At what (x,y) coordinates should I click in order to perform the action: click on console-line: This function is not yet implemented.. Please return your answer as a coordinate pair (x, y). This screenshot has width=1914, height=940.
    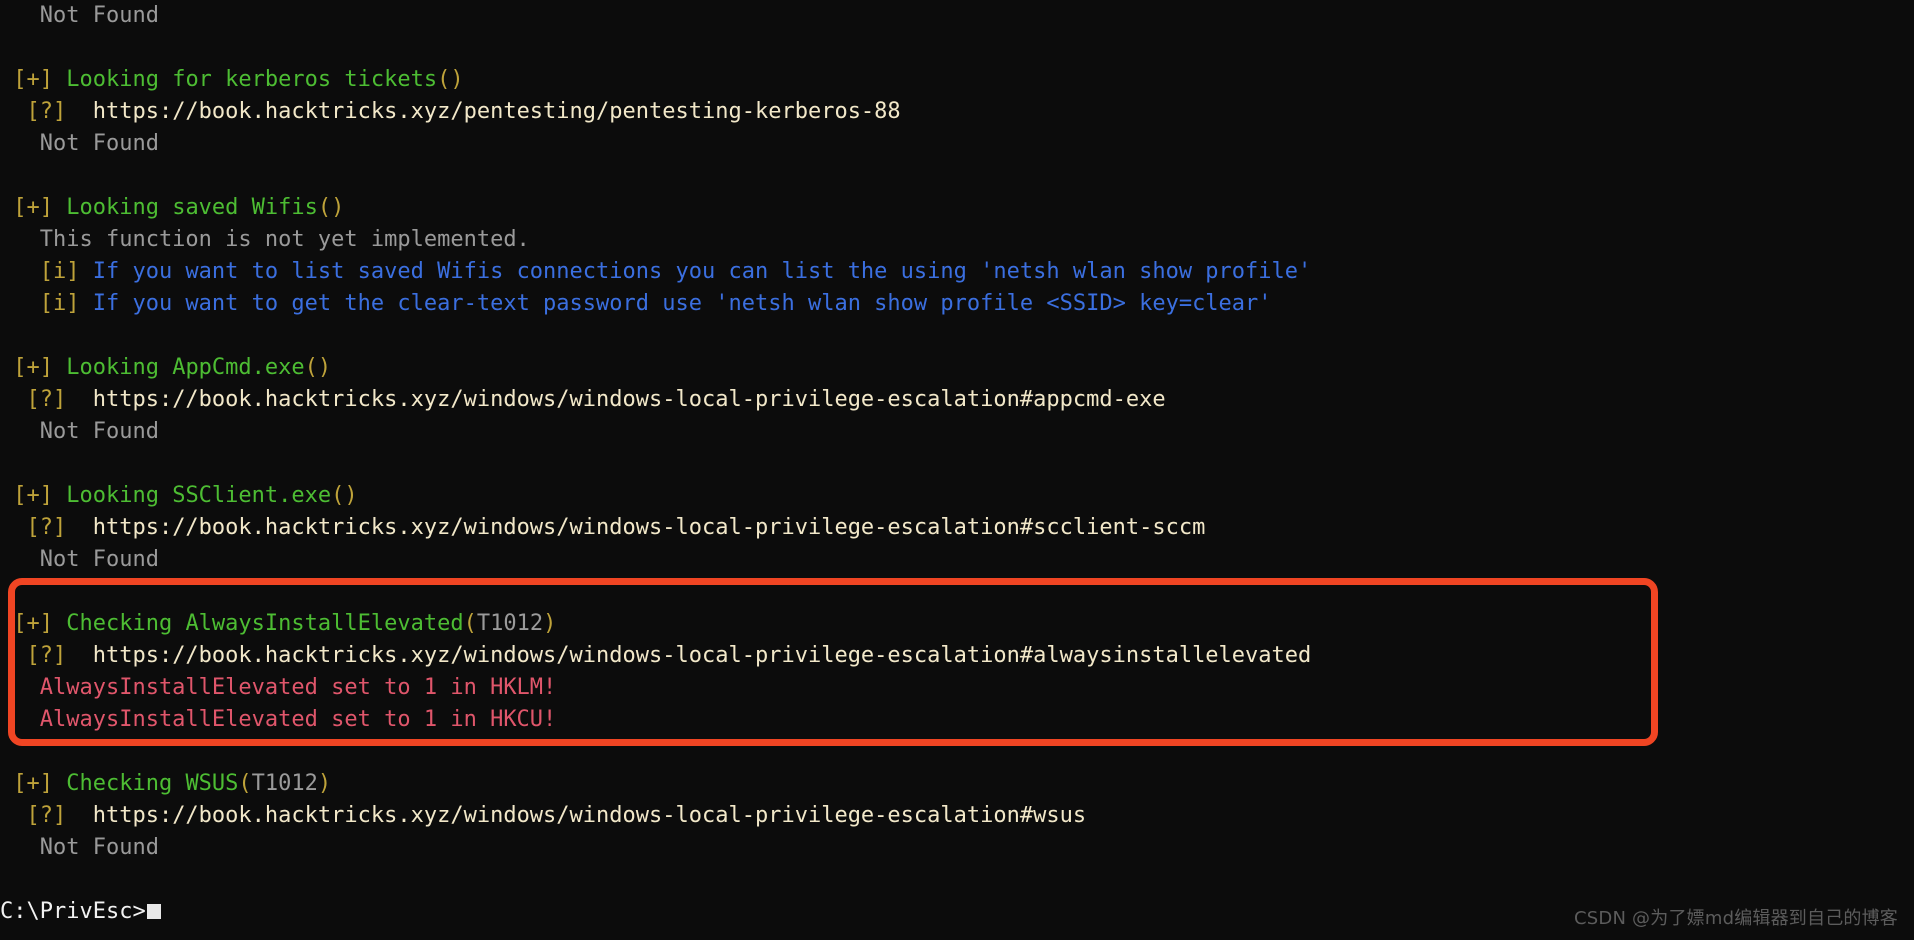
    Looking at the image, I should click on (957, 240).